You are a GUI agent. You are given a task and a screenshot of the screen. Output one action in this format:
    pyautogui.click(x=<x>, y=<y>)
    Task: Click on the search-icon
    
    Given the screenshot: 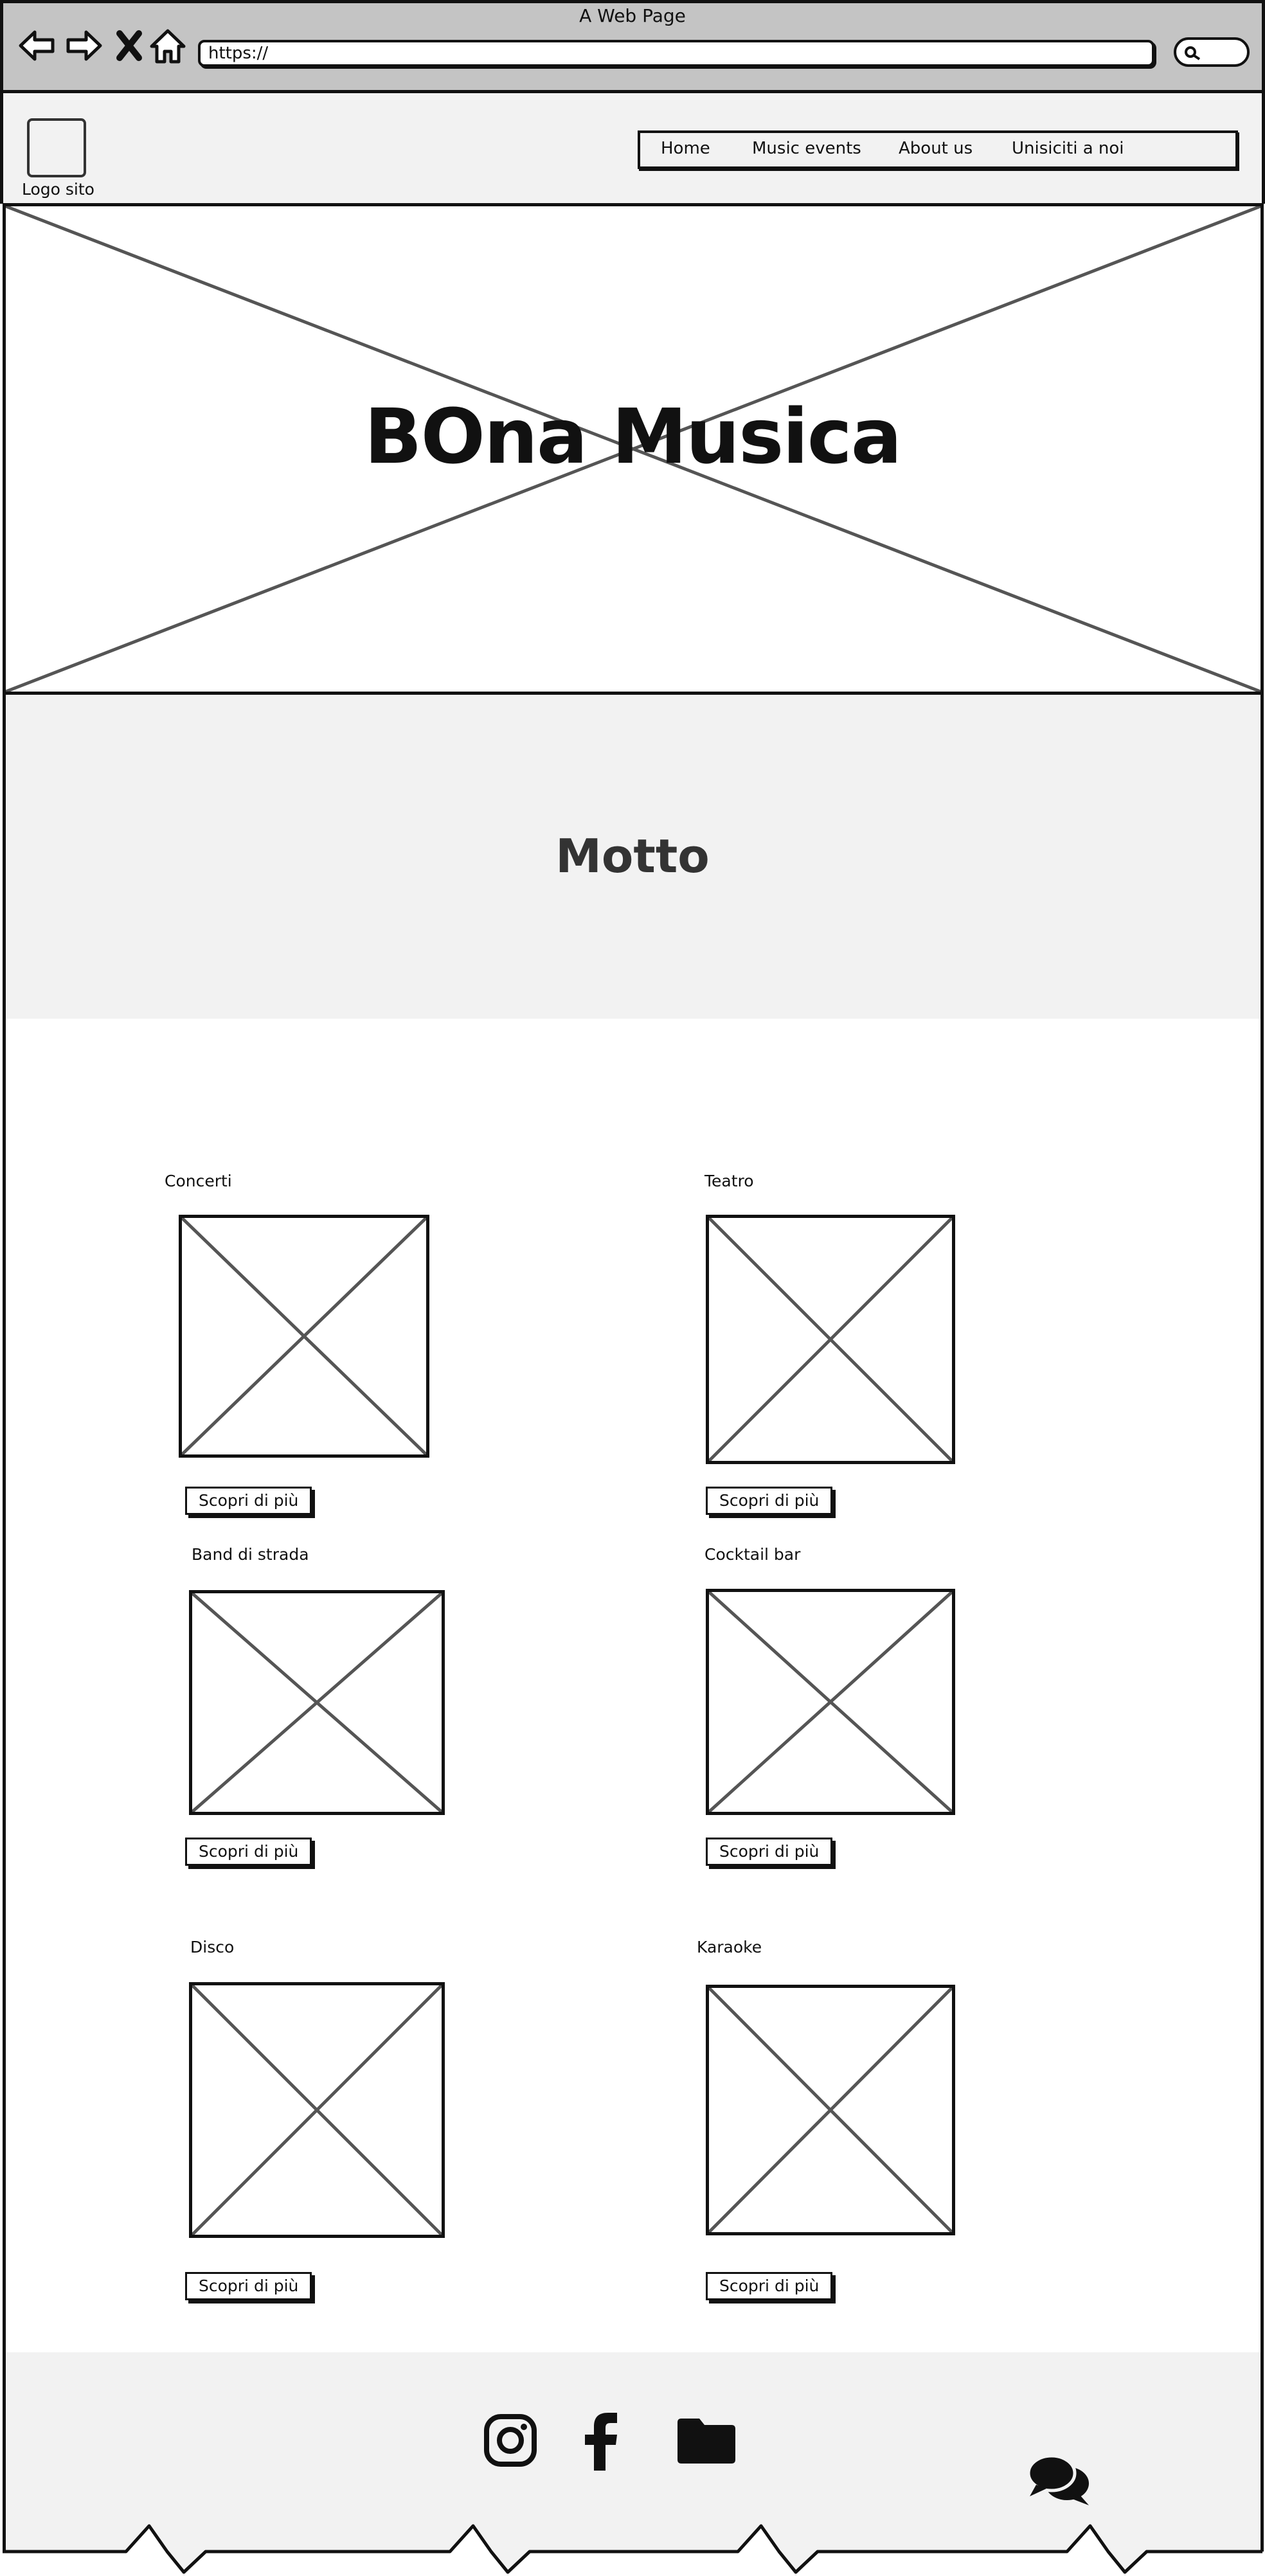 What is the action you would take?
    pyautogui.click(x=1193, y=53)
    